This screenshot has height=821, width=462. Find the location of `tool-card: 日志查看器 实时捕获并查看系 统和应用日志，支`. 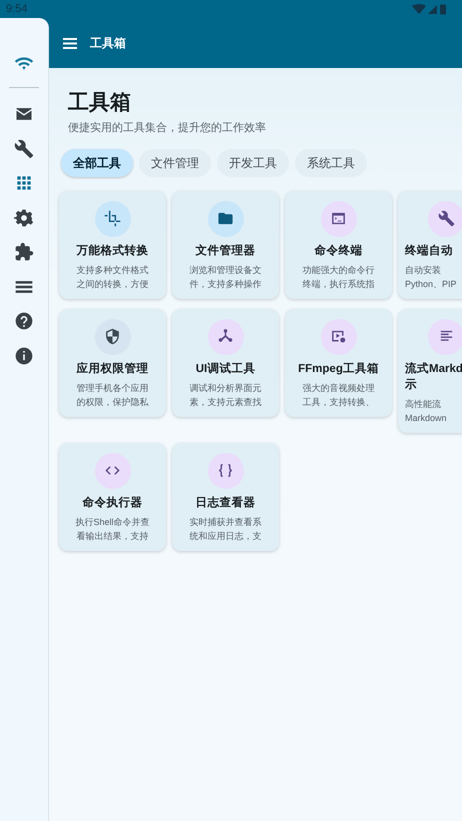

tool-card: 日志查看器 实时捕获并查看系 统和应用日志，支 is located at coordinates (225, 496).